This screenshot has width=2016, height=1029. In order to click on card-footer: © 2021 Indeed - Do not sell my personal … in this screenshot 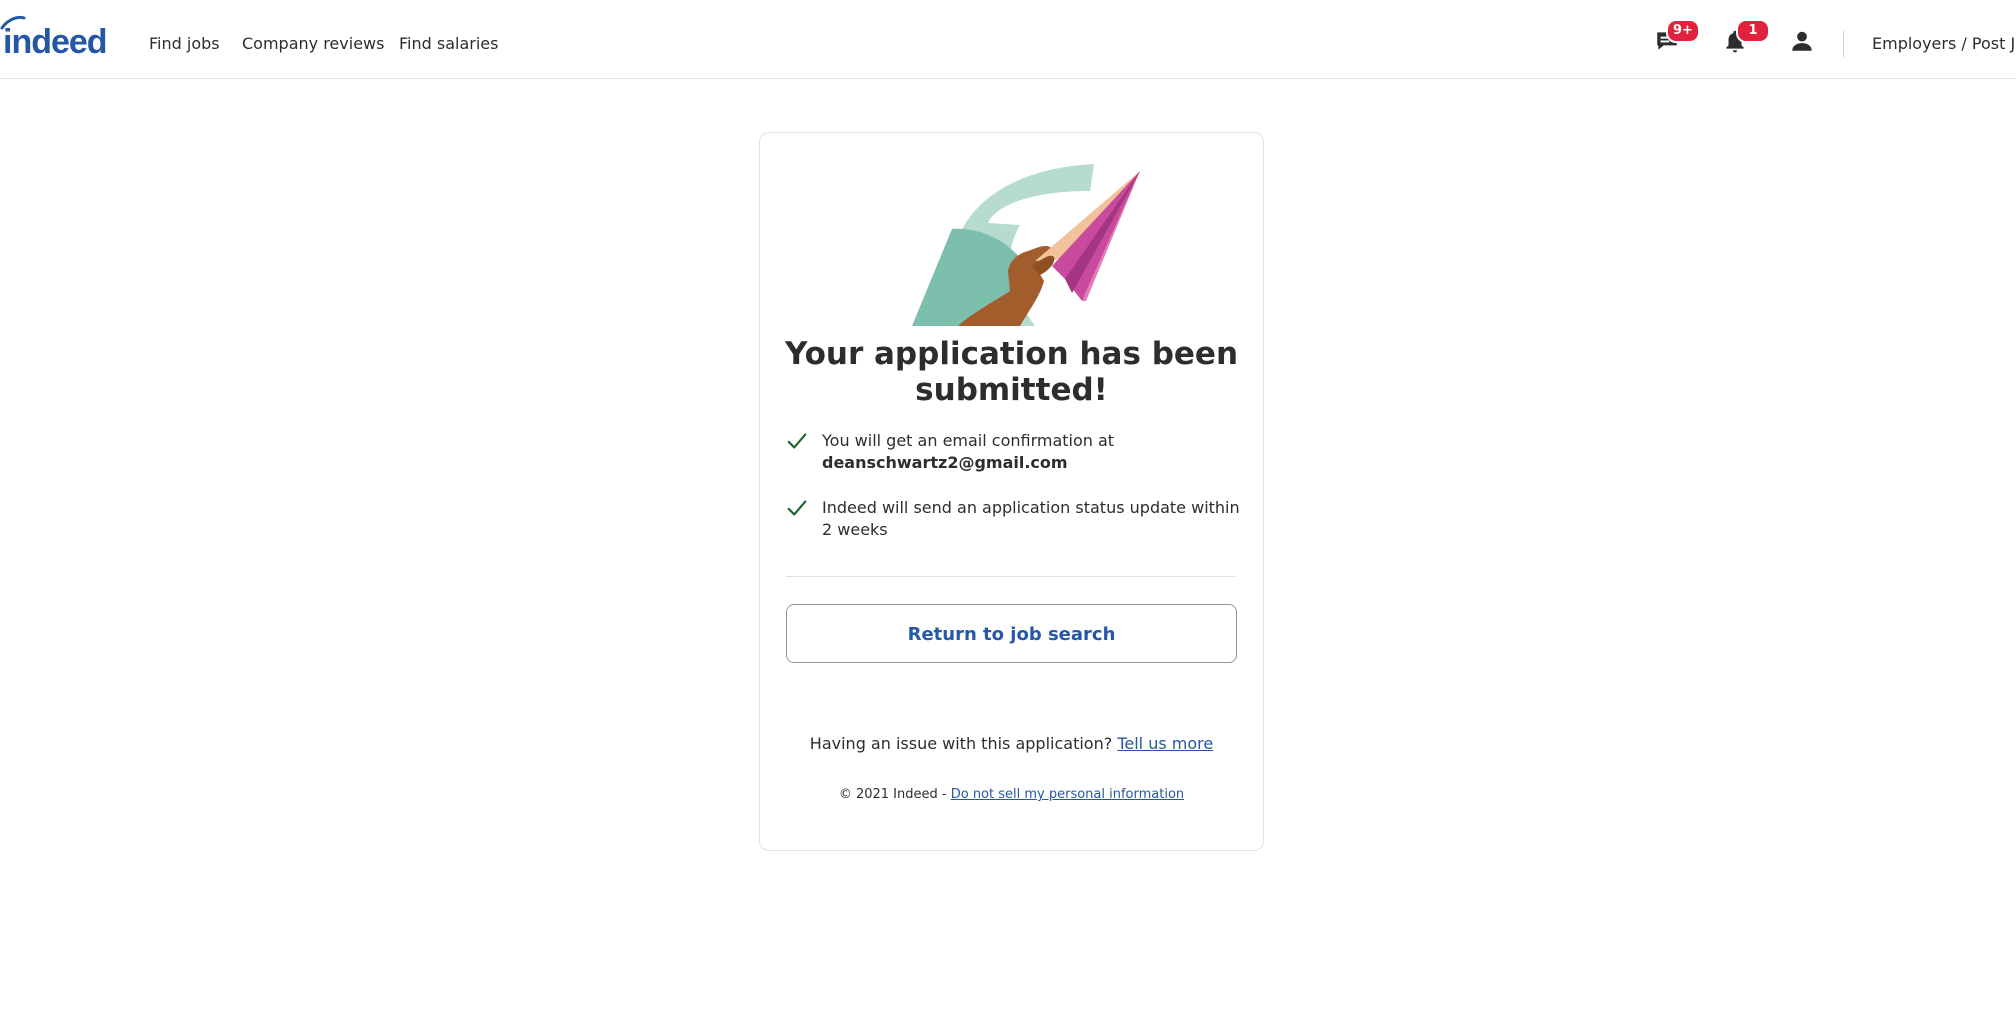, I will do `click(1011, 795)`.